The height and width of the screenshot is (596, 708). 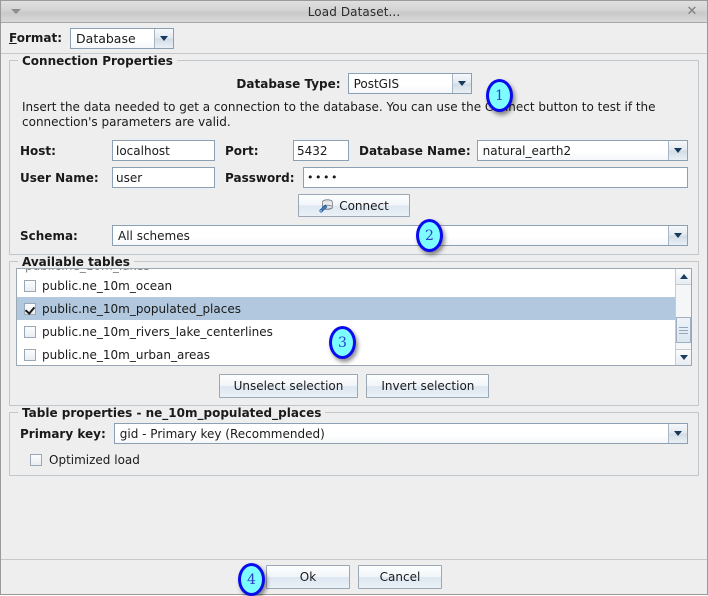 What do you see at coordinates (400, 83) in the screenshot?
I see `database-type-value: PostGIS` at bounding box center [400, 83].